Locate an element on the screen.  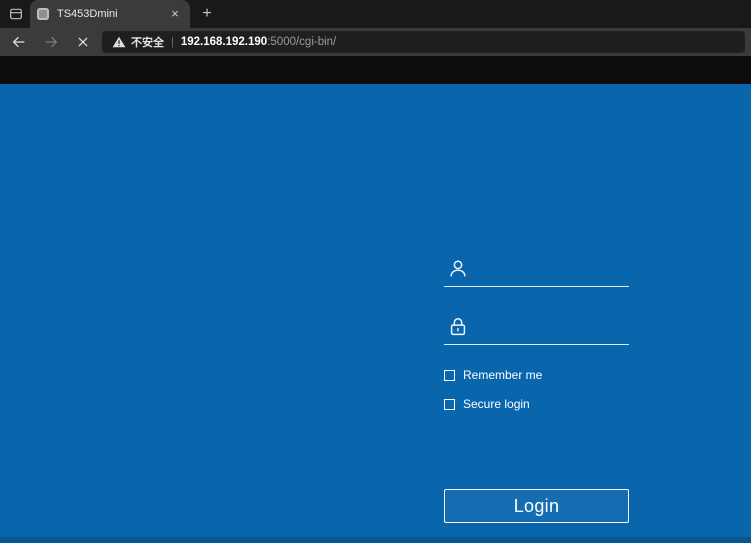
browser-tab: TS453Dmini × is located at coordinates (110, 14).